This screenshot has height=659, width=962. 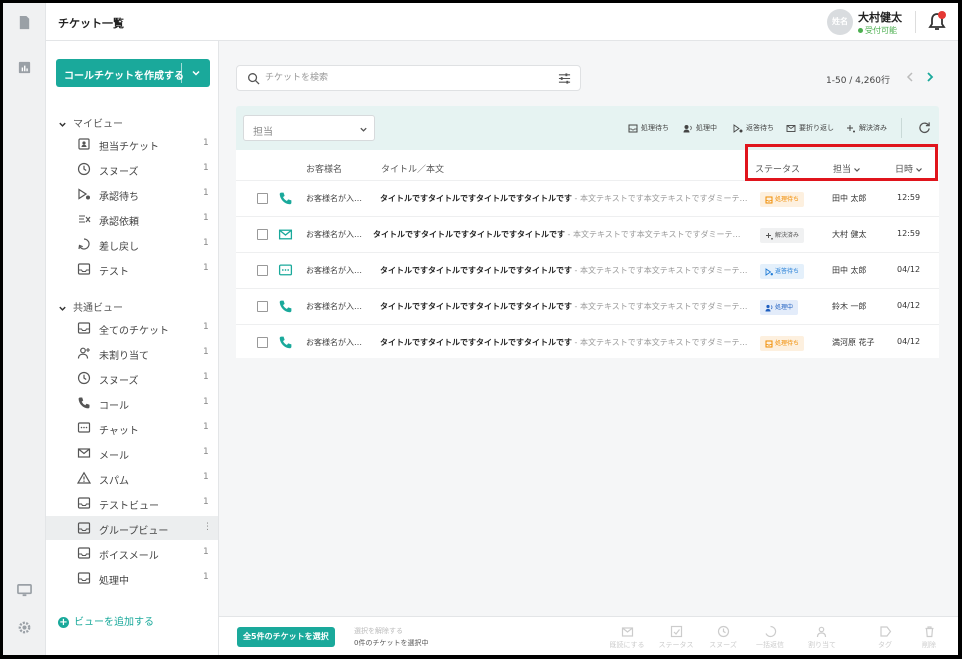 What do you see at coordinates (133, 73) in the screenshot?
I see `create-call-ticket-button: コールチケットを作成する` at bounding box center [133, 73].